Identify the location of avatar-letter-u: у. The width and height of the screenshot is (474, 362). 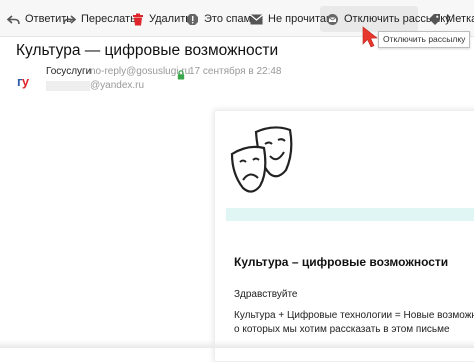
(25, 81).